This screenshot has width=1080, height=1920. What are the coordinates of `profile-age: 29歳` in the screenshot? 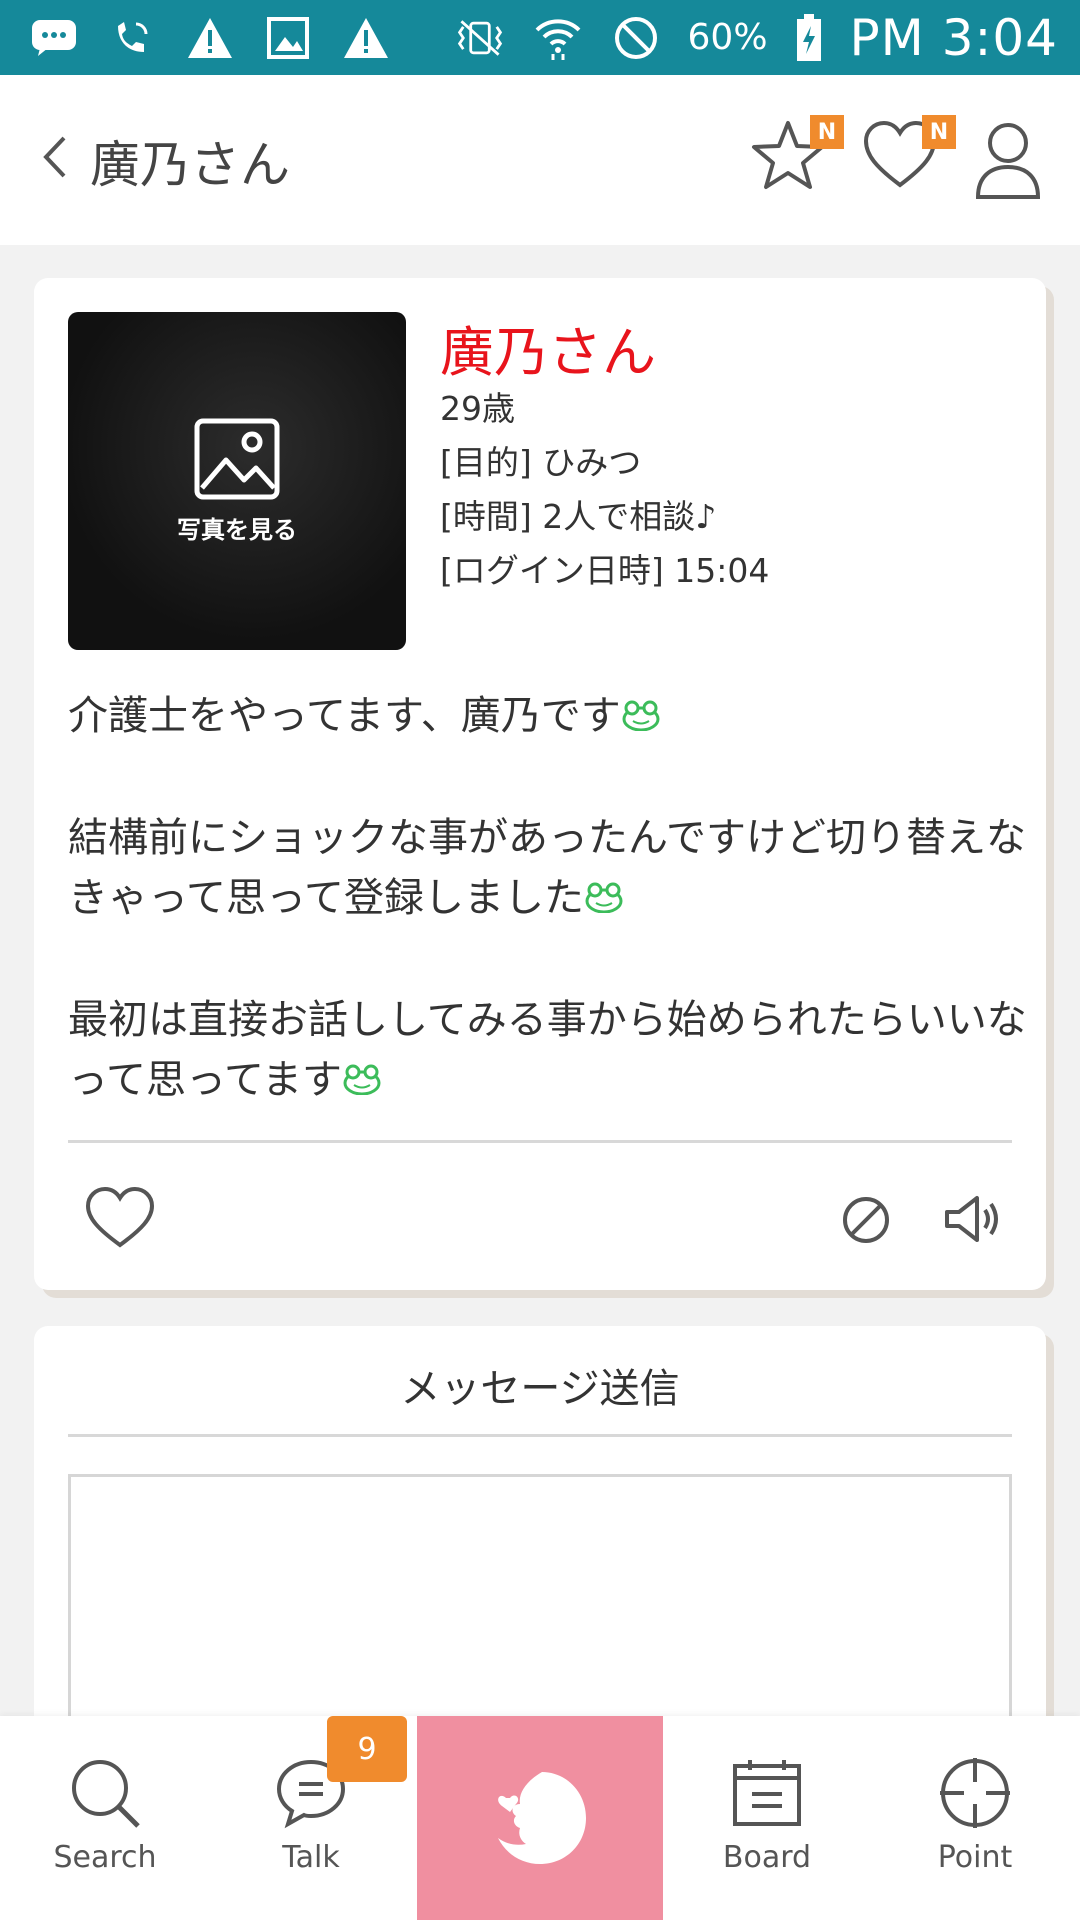 It's located at (477, 408).